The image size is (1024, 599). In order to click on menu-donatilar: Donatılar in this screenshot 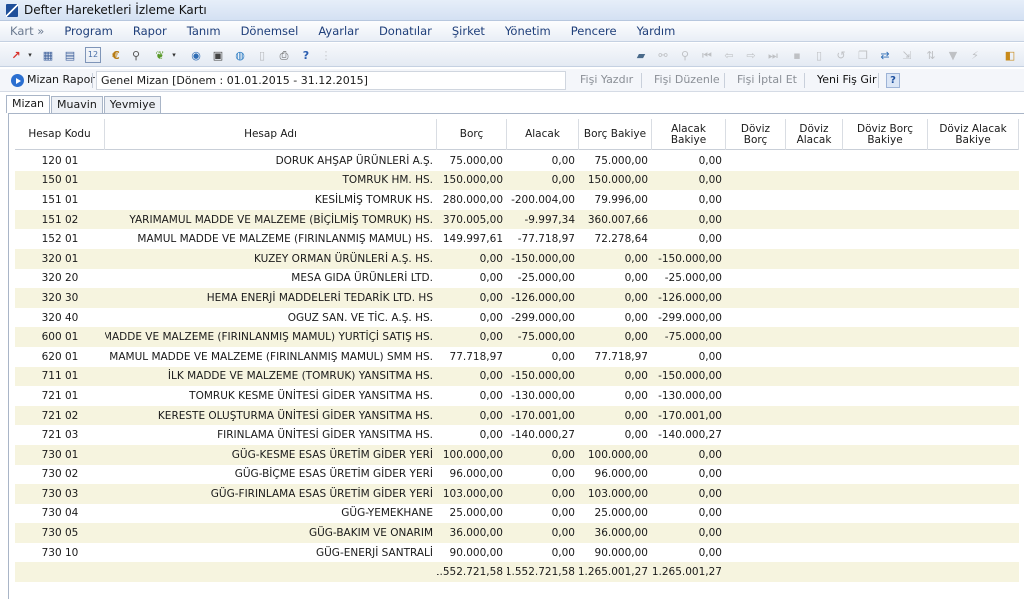, I will do `click(405, 31)`.